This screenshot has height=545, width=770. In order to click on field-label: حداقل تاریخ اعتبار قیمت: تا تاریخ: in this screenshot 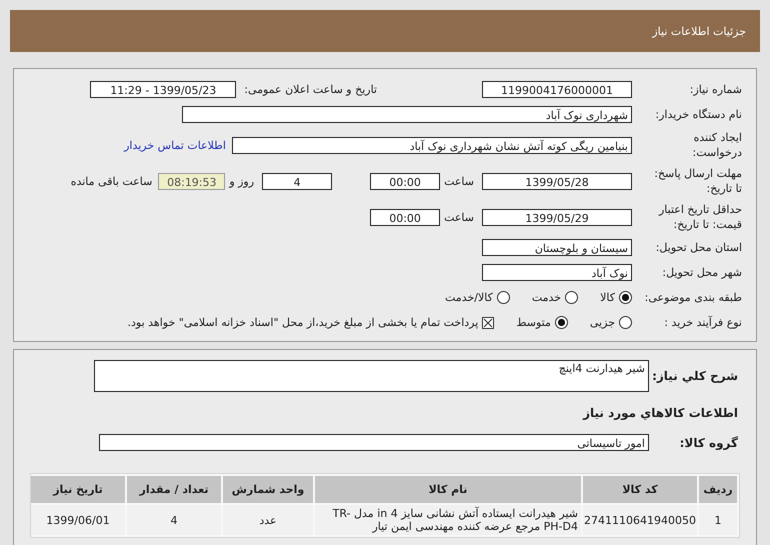, I will do `click(700, 217)`.